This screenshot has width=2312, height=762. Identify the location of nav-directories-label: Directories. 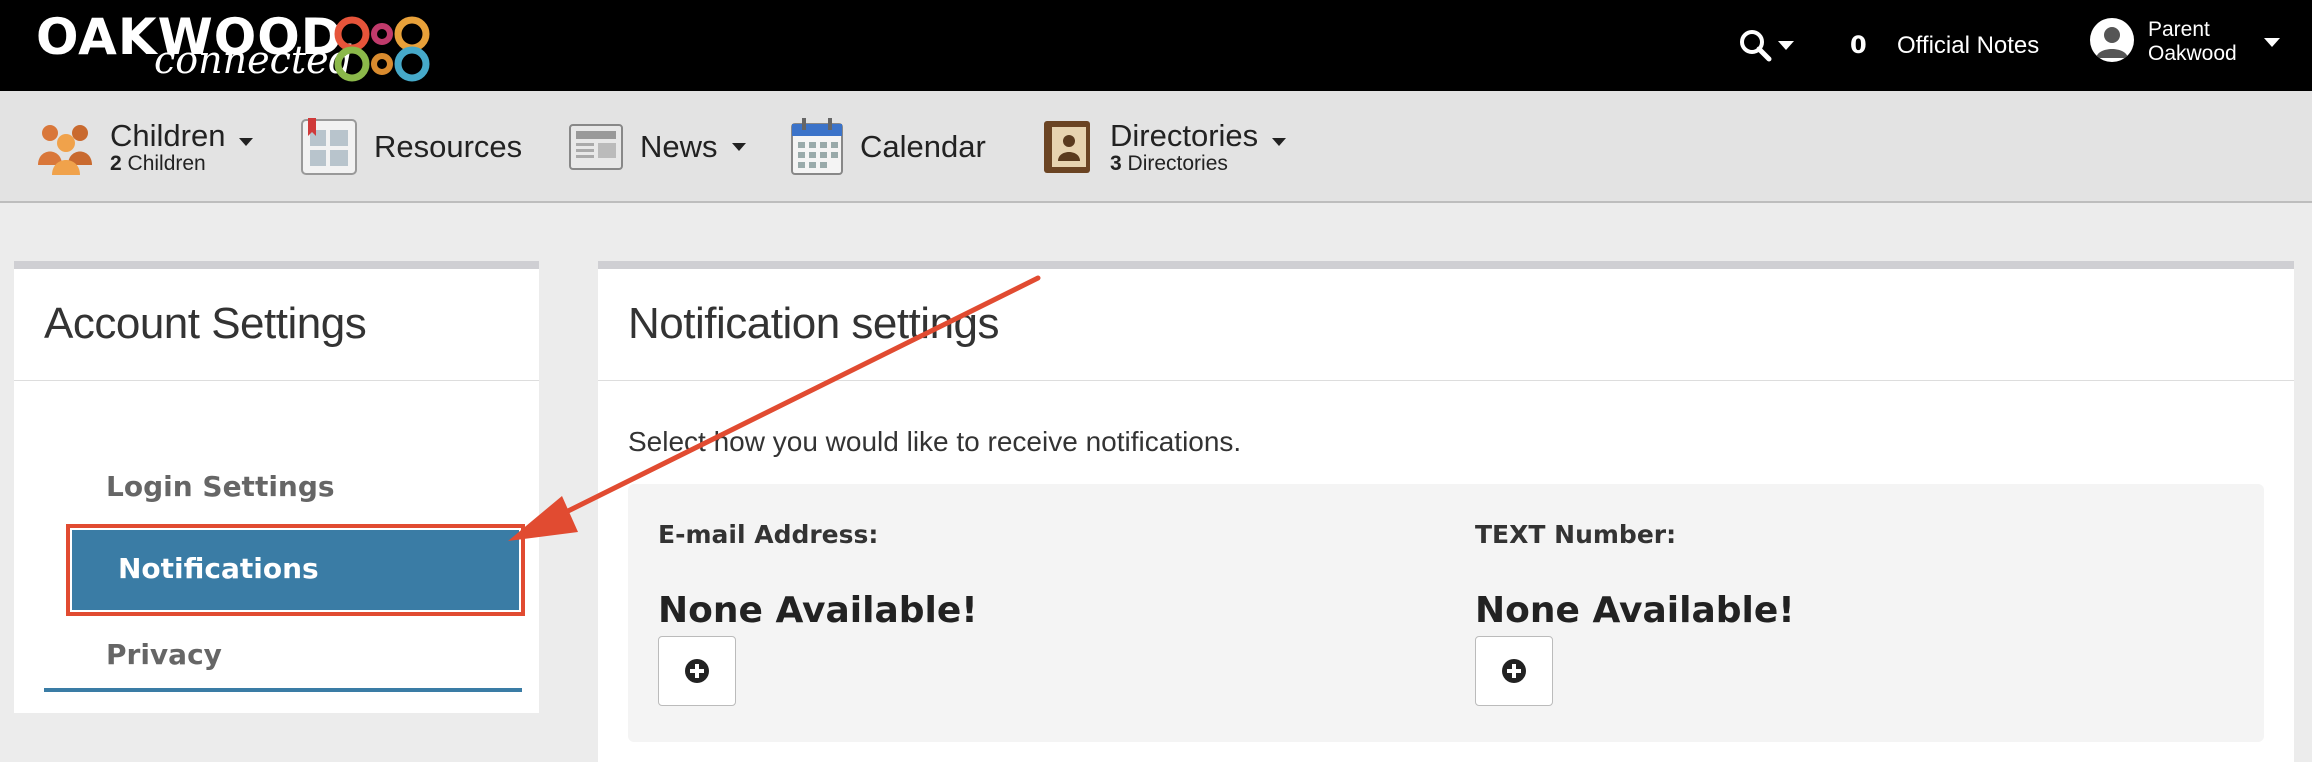
(1184, 135).